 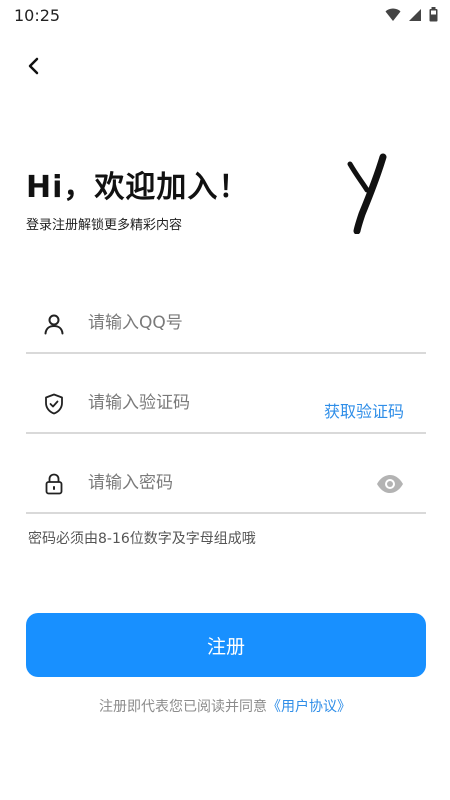 I want to click on agreement-text: 注册即代表您已阅读并同意《用户协议》, so click(x=225, y=706).